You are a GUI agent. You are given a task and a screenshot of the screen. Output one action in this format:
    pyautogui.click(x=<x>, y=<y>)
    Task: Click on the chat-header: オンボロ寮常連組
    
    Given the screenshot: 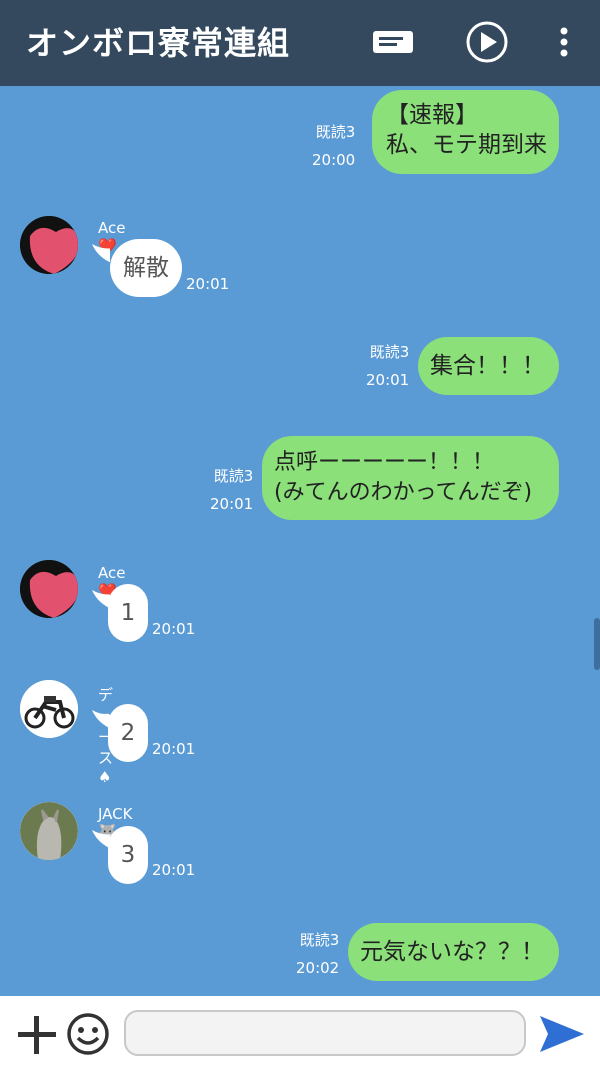 What is the action you would take?
    pyautogui.click(x=300, y=43)
    